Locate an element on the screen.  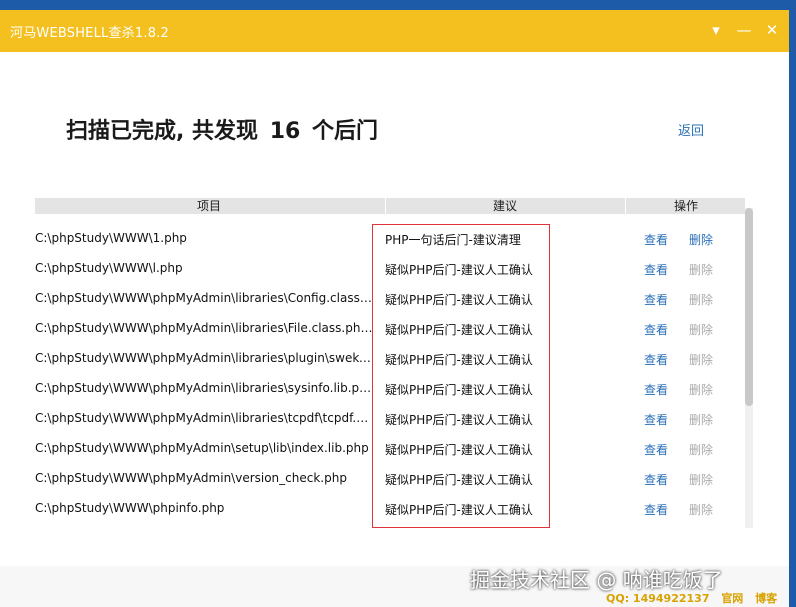
scan-result-headline: 扫描已完成, 共发现 16 个后门 is located at coordinates (222, 129).